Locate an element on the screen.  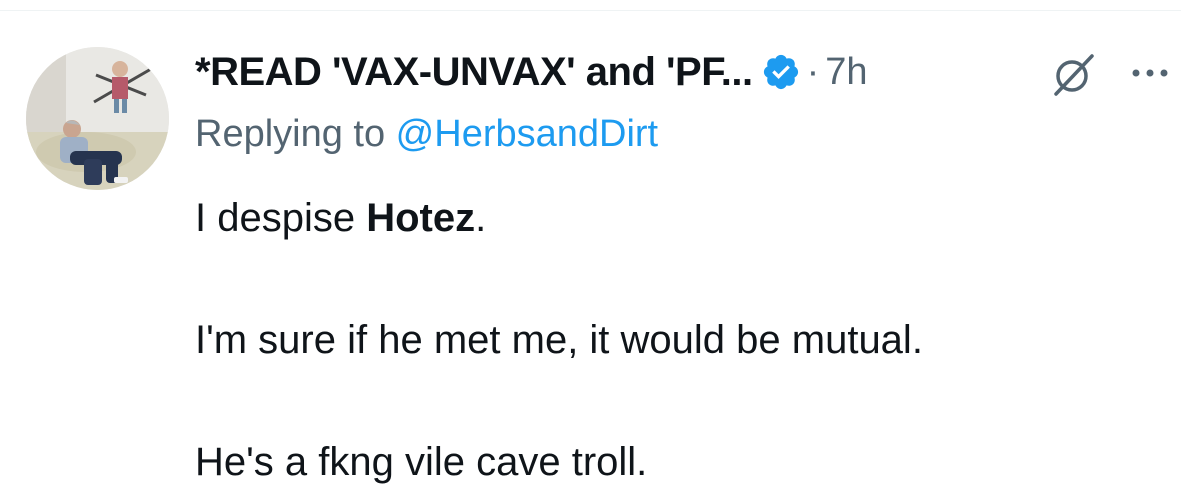
top-divider is located at coordinates (590, 10).